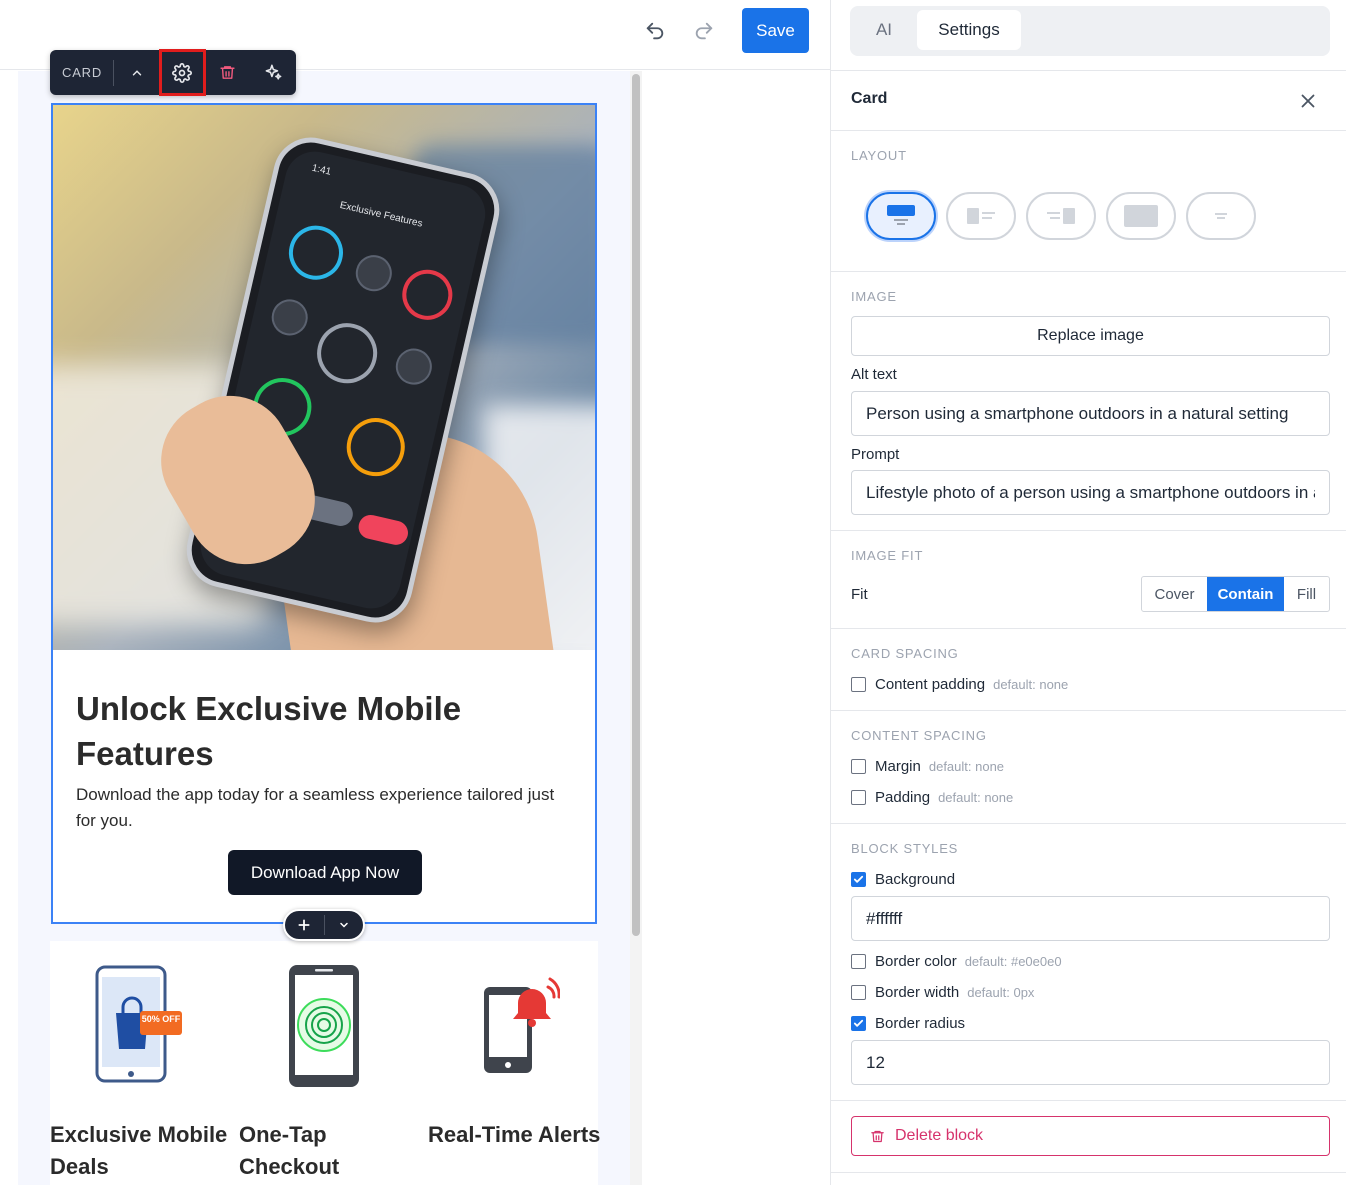 The width and height of the screenshot is (1346, 1185). Describe the element at coordinates (858, 797) in the screenshot. I see `padding-checkbox` at that location.